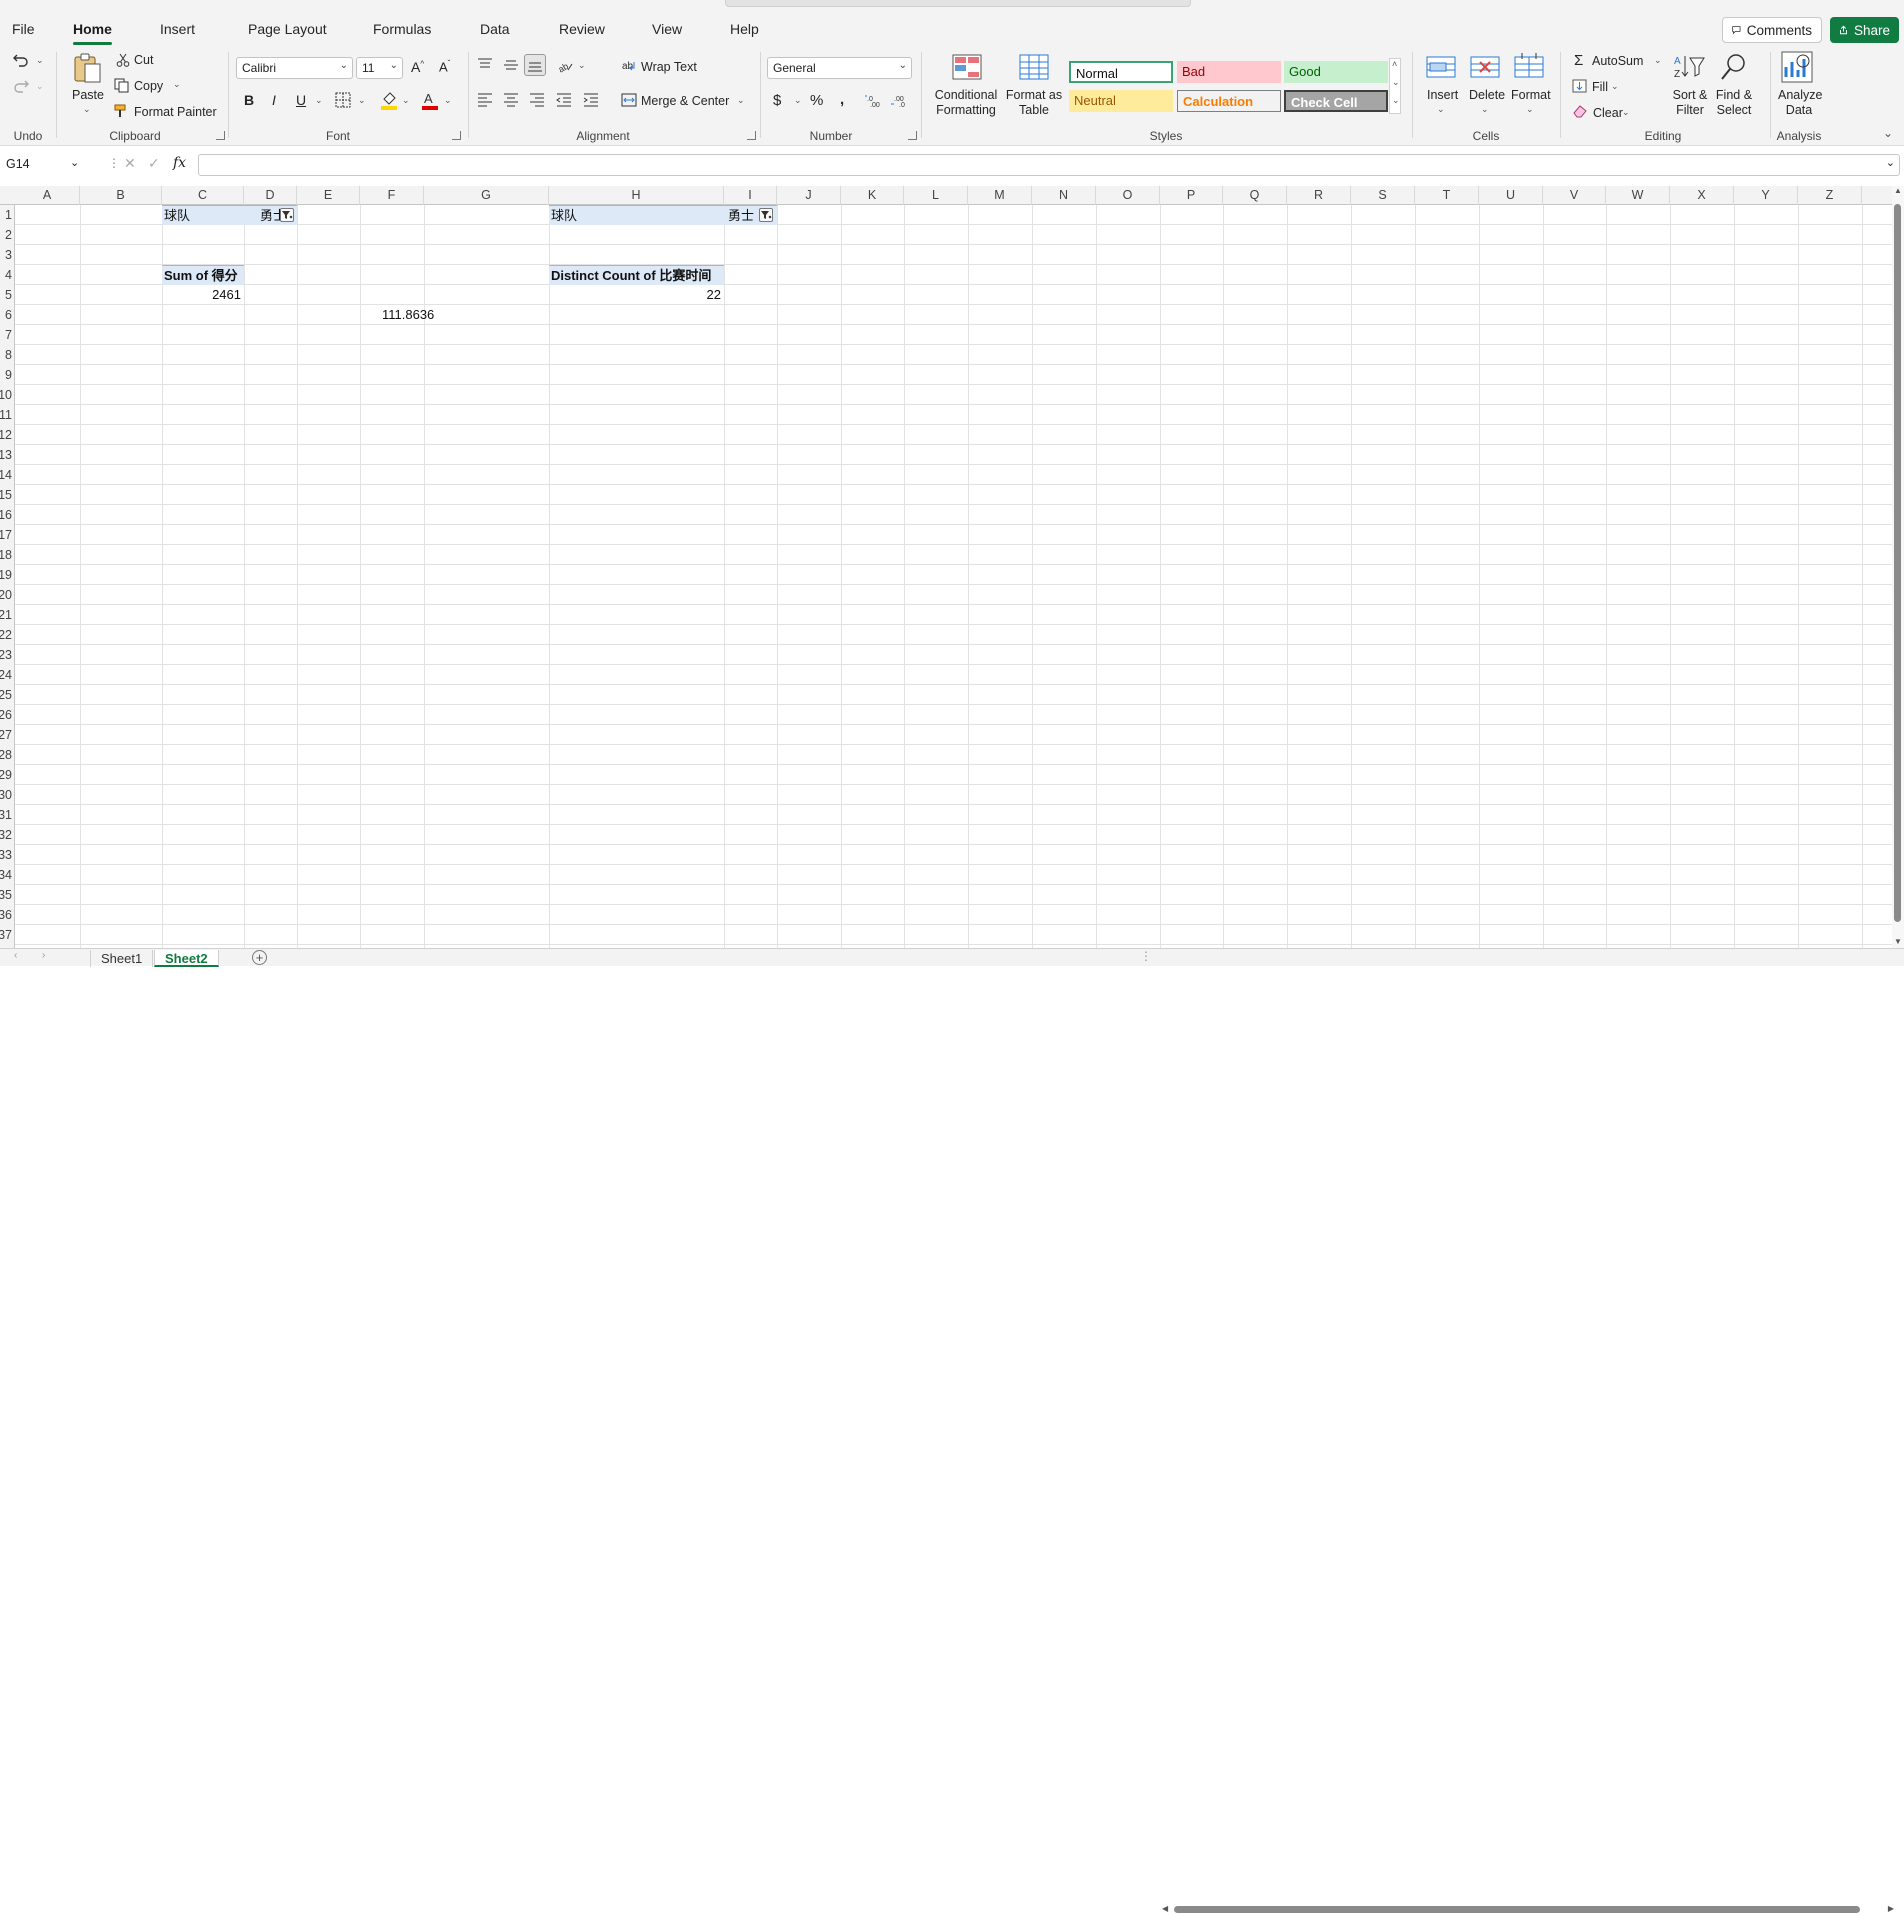 The width and height of the screenshot is (1904, 1915). I want to click on pivot-filter-button, so click(766, 215).